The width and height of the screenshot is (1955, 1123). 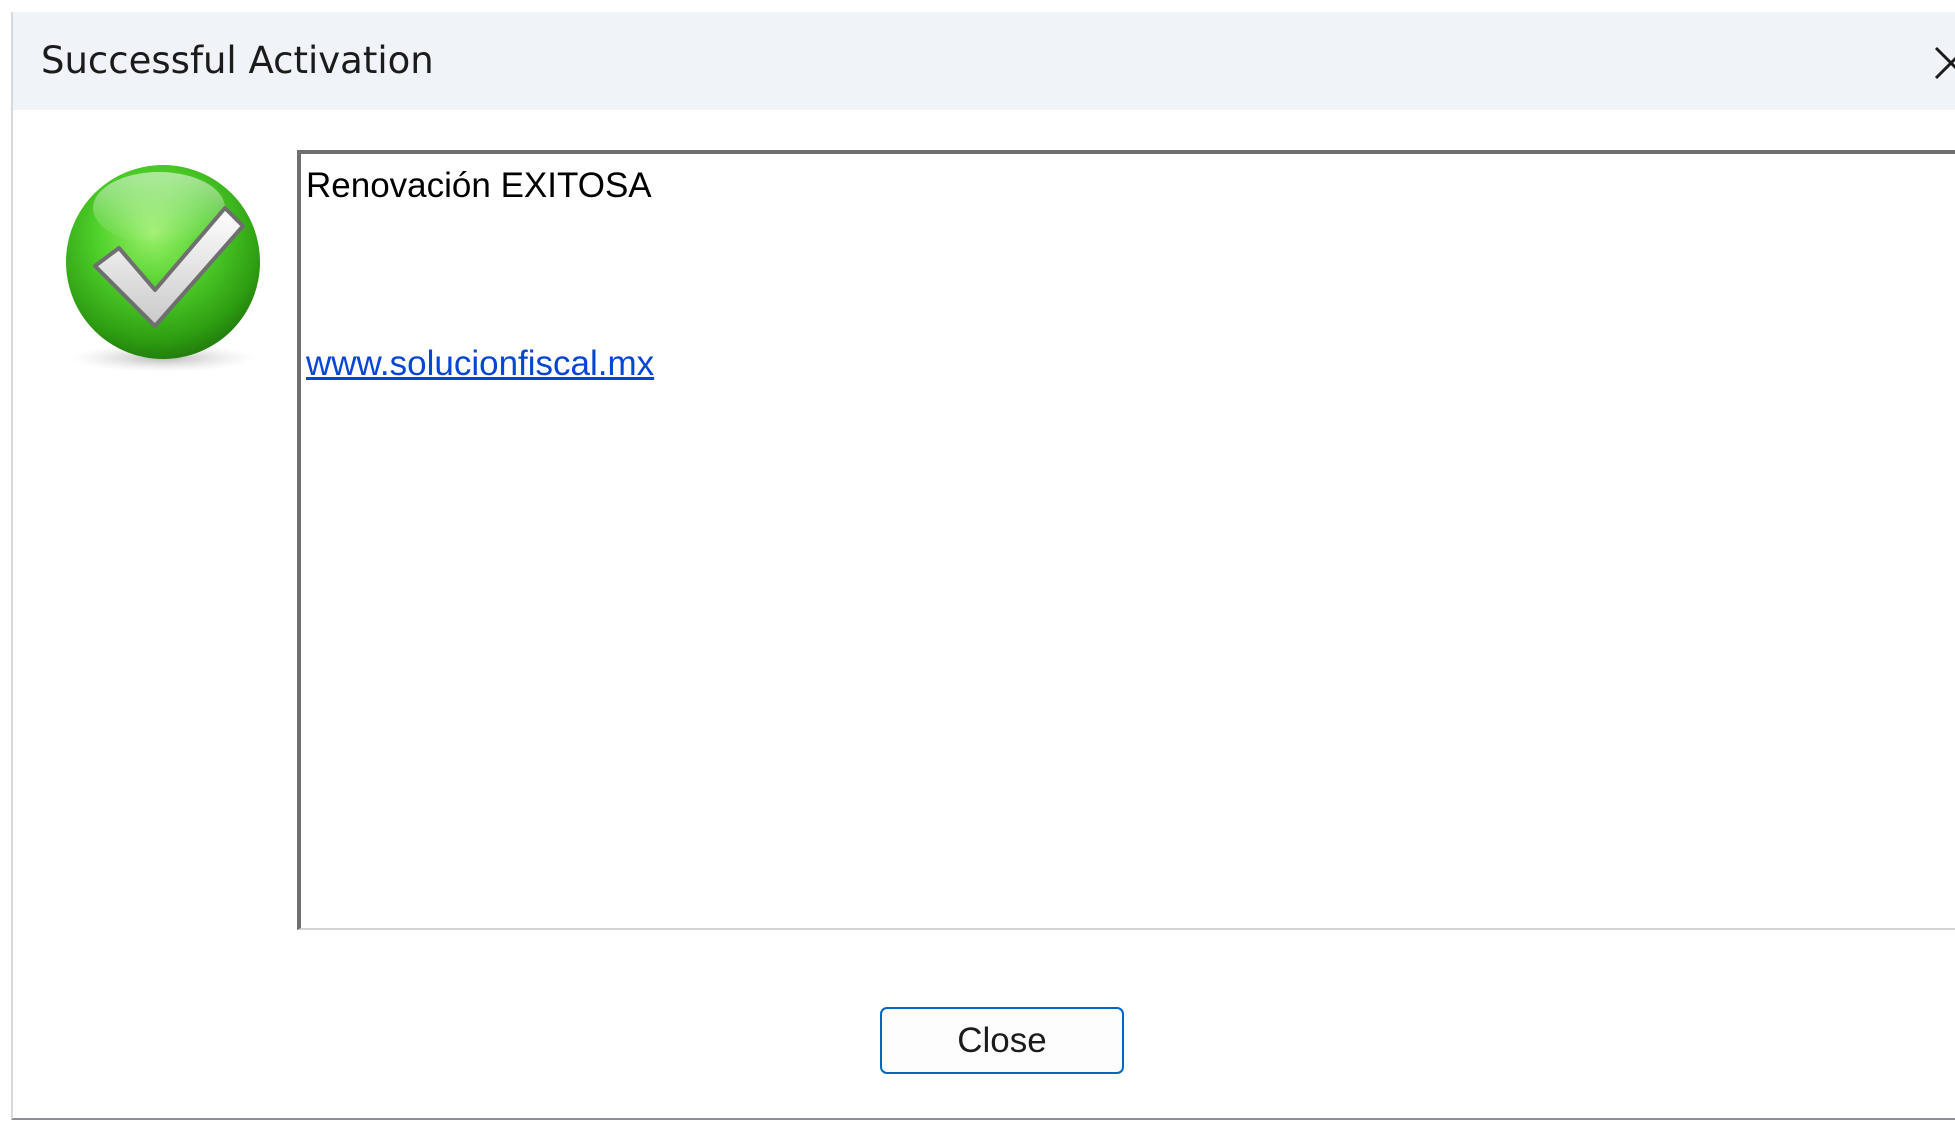 I want to click on dialog-title: Successful Activation, so click(x=237, y=60).